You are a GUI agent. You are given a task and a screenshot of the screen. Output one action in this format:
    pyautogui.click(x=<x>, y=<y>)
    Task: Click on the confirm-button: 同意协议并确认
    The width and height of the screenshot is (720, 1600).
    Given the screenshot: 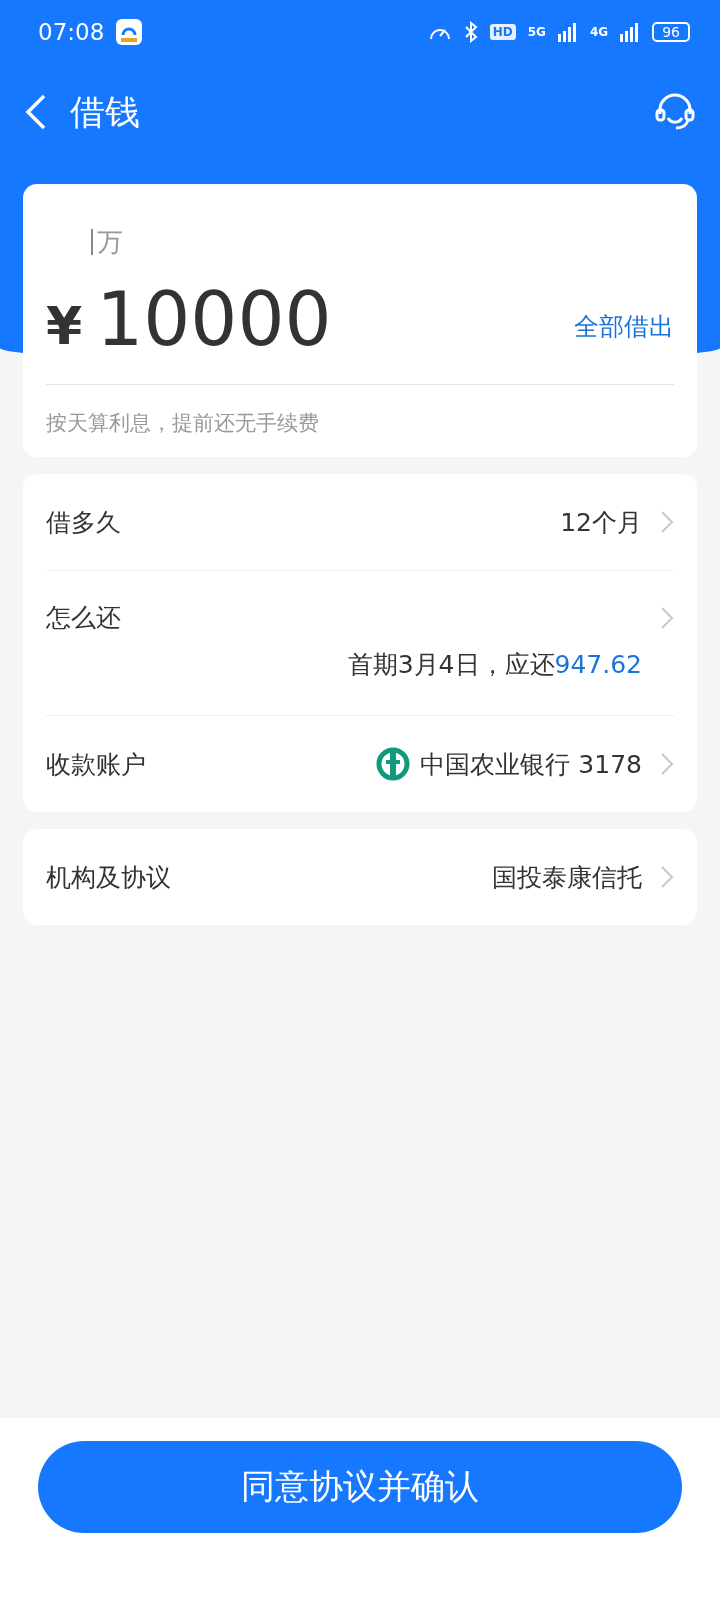 What is the action you would take?
    pyautogui.click(x=360, y=1487)
    